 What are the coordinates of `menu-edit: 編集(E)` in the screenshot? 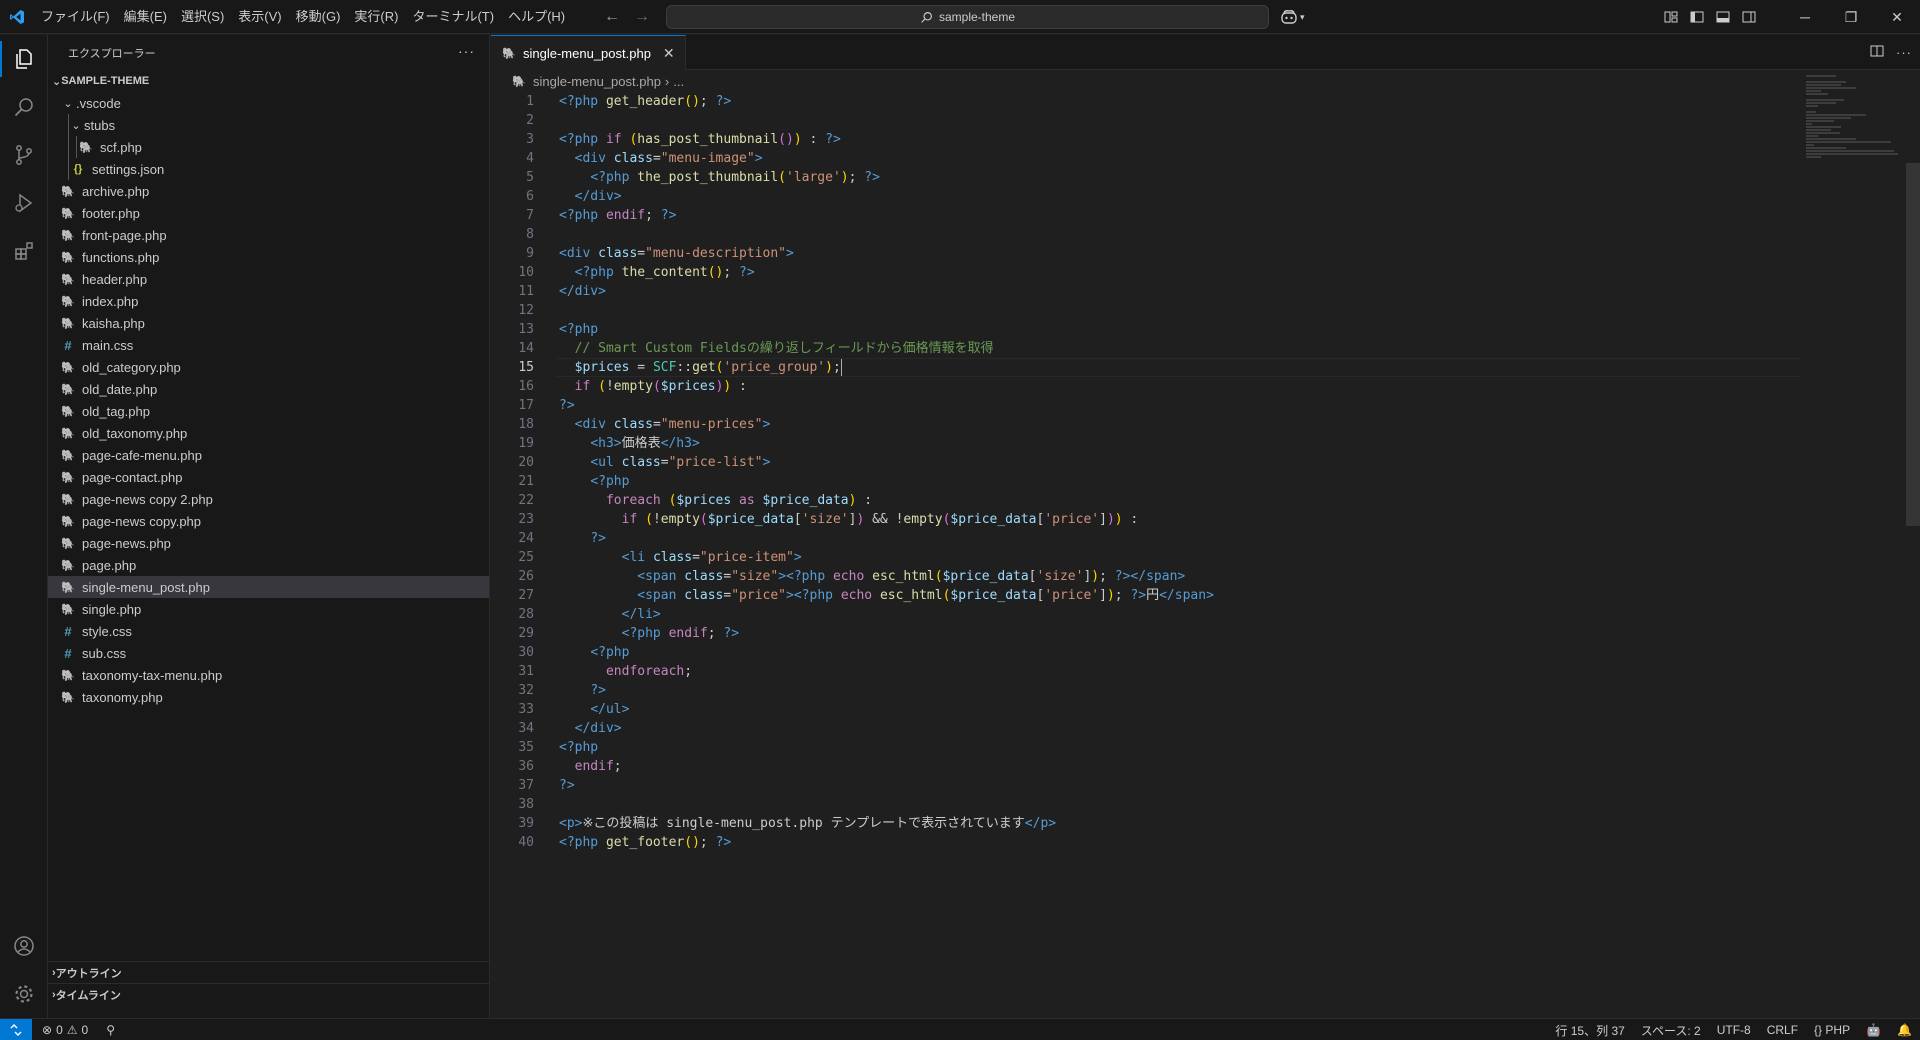 It's located at (145, 17).